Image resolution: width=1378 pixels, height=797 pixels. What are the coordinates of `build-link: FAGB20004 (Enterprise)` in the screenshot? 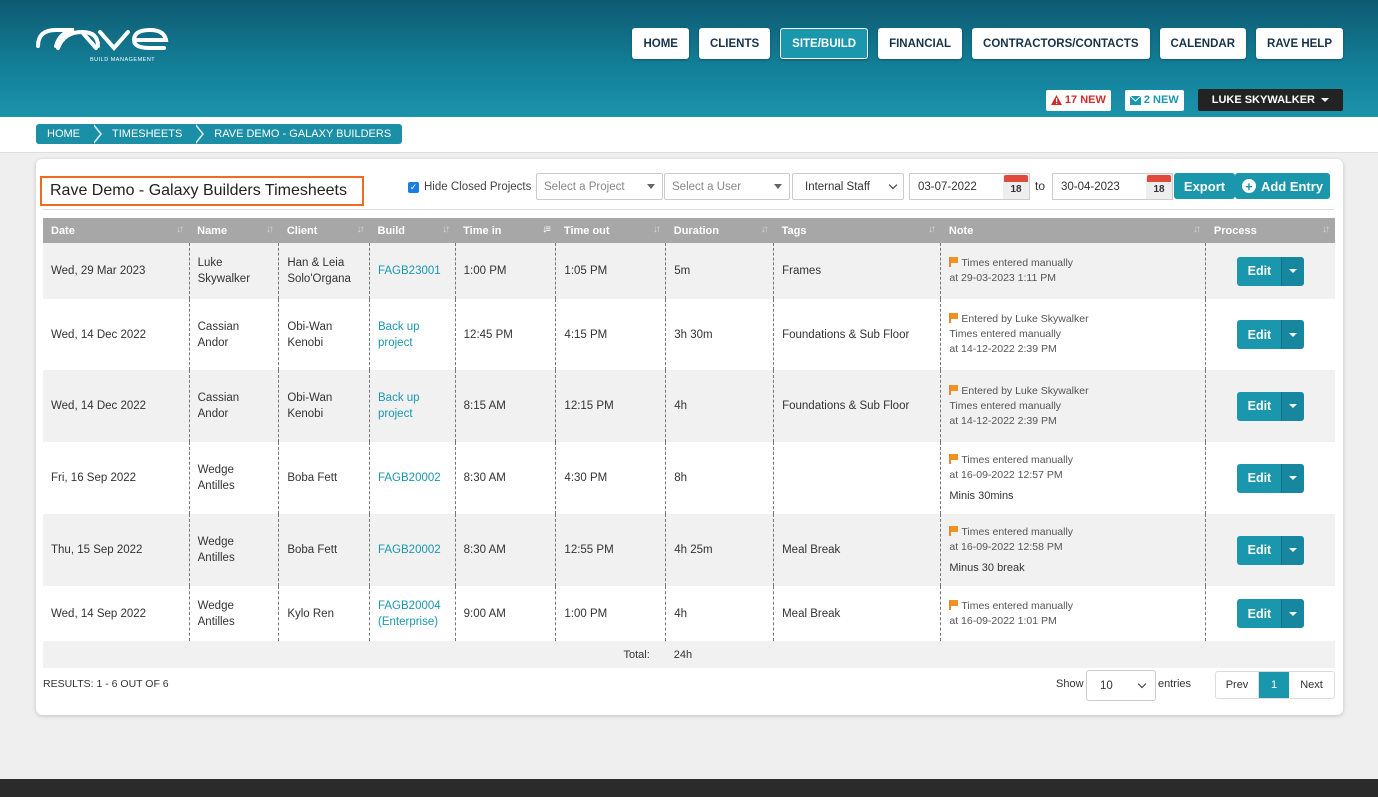 It's located at (412, 613).